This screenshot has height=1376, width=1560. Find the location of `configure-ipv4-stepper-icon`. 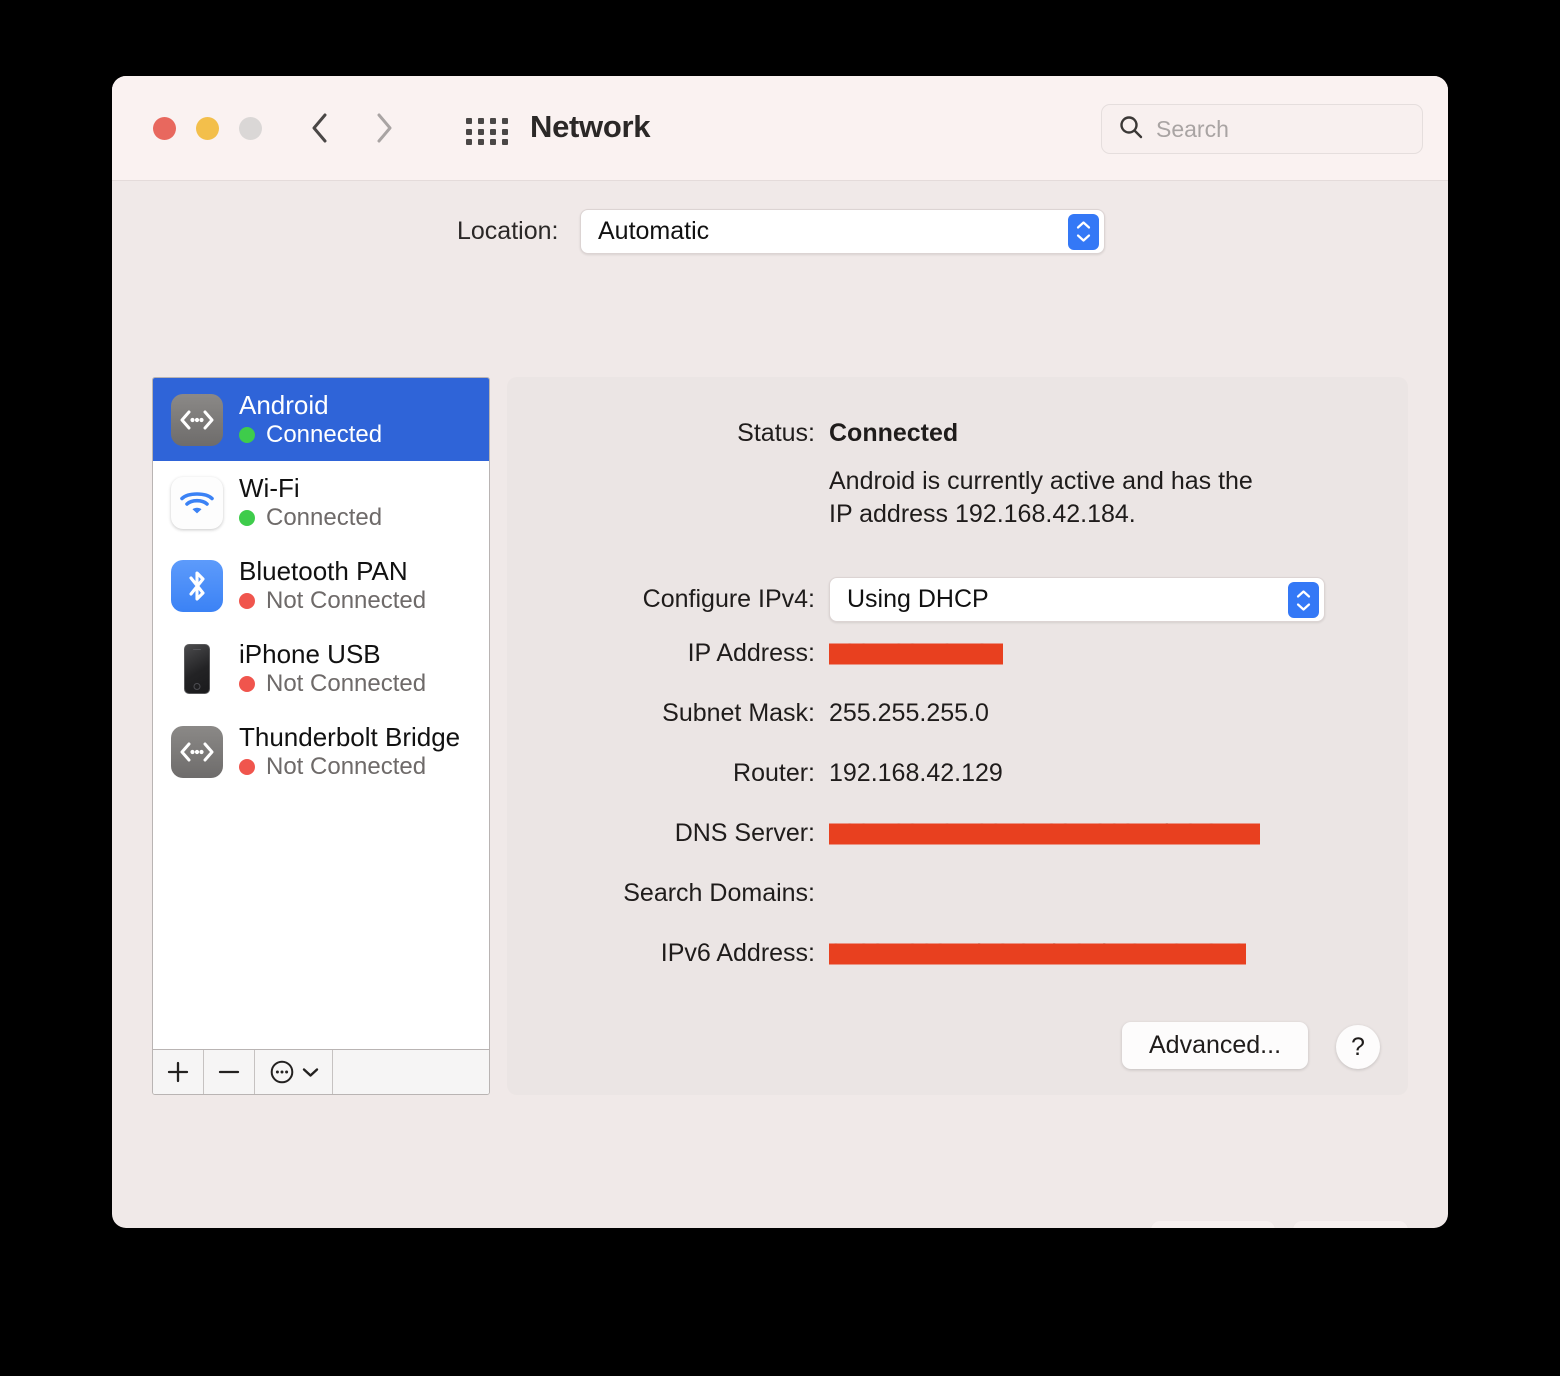

configure-ipv4-stepper-icon is located at coordinates (1303, 600).